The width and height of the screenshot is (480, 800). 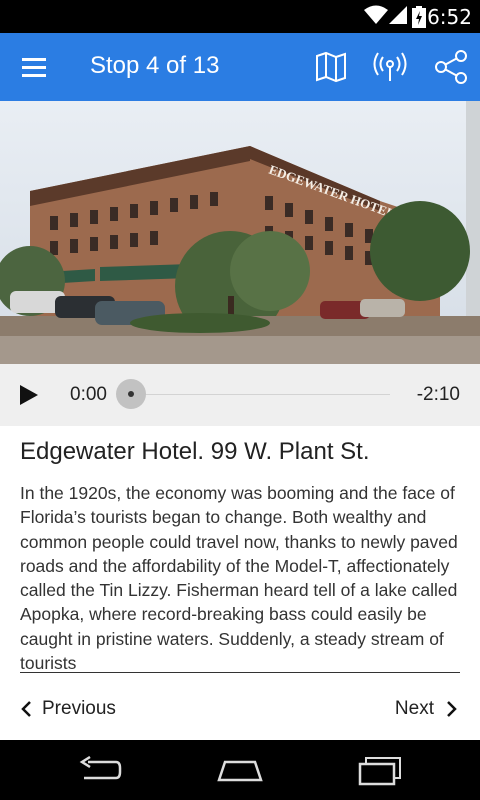 What do you see at coordinates (29, 395) in the screenshot?
I see `play-icon` at bounding box center [29, 395].